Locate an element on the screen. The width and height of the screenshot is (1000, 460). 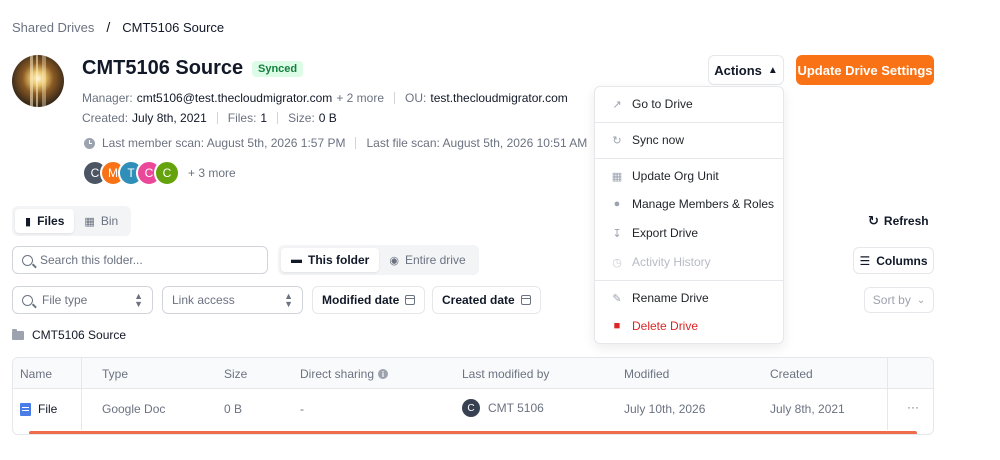
horizontal-scrollbar is located at coordinates (473, 432).